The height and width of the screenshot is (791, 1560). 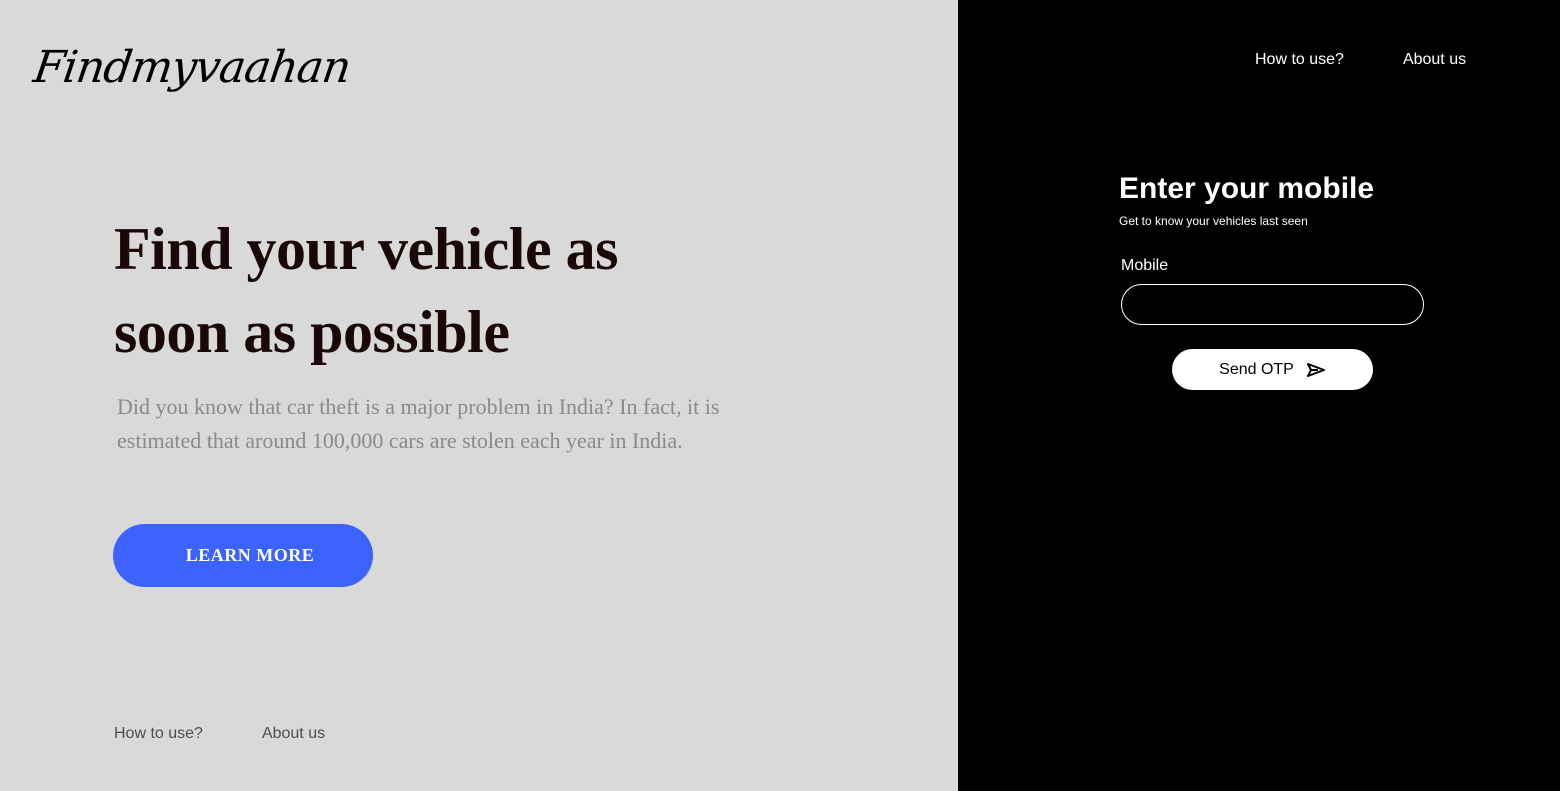 What do you see at coordinates (293, 734) in the screenshot?
I see `footer-link-about-us: About us` at bounding box center [293, 734].